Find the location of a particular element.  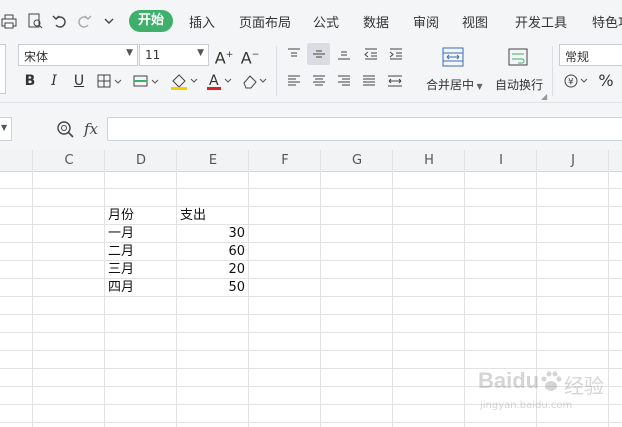

tab-data: 数据 is located at coordinates (376, 21).